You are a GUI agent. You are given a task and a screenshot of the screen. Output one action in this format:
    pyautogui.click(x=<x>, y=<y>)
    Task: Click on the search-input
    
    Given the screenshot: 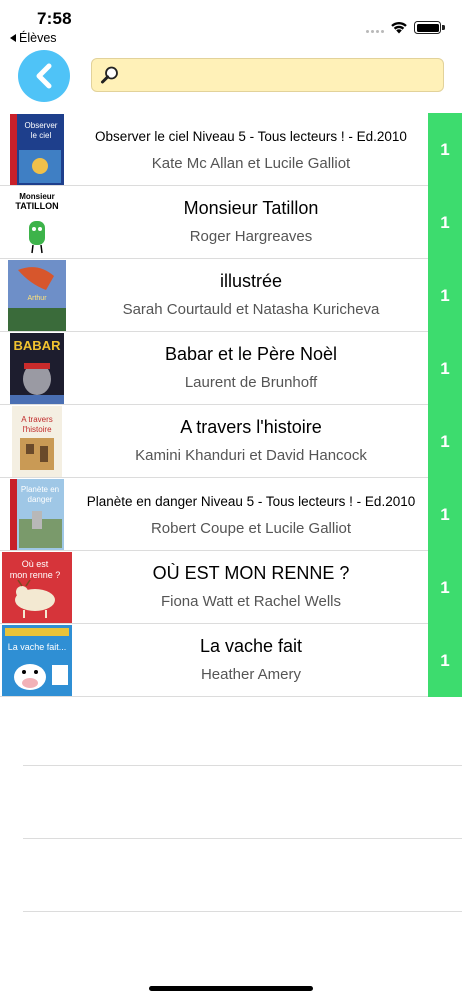 What is the action you would take?
    pyautogui.click(x=281, y=75)
    